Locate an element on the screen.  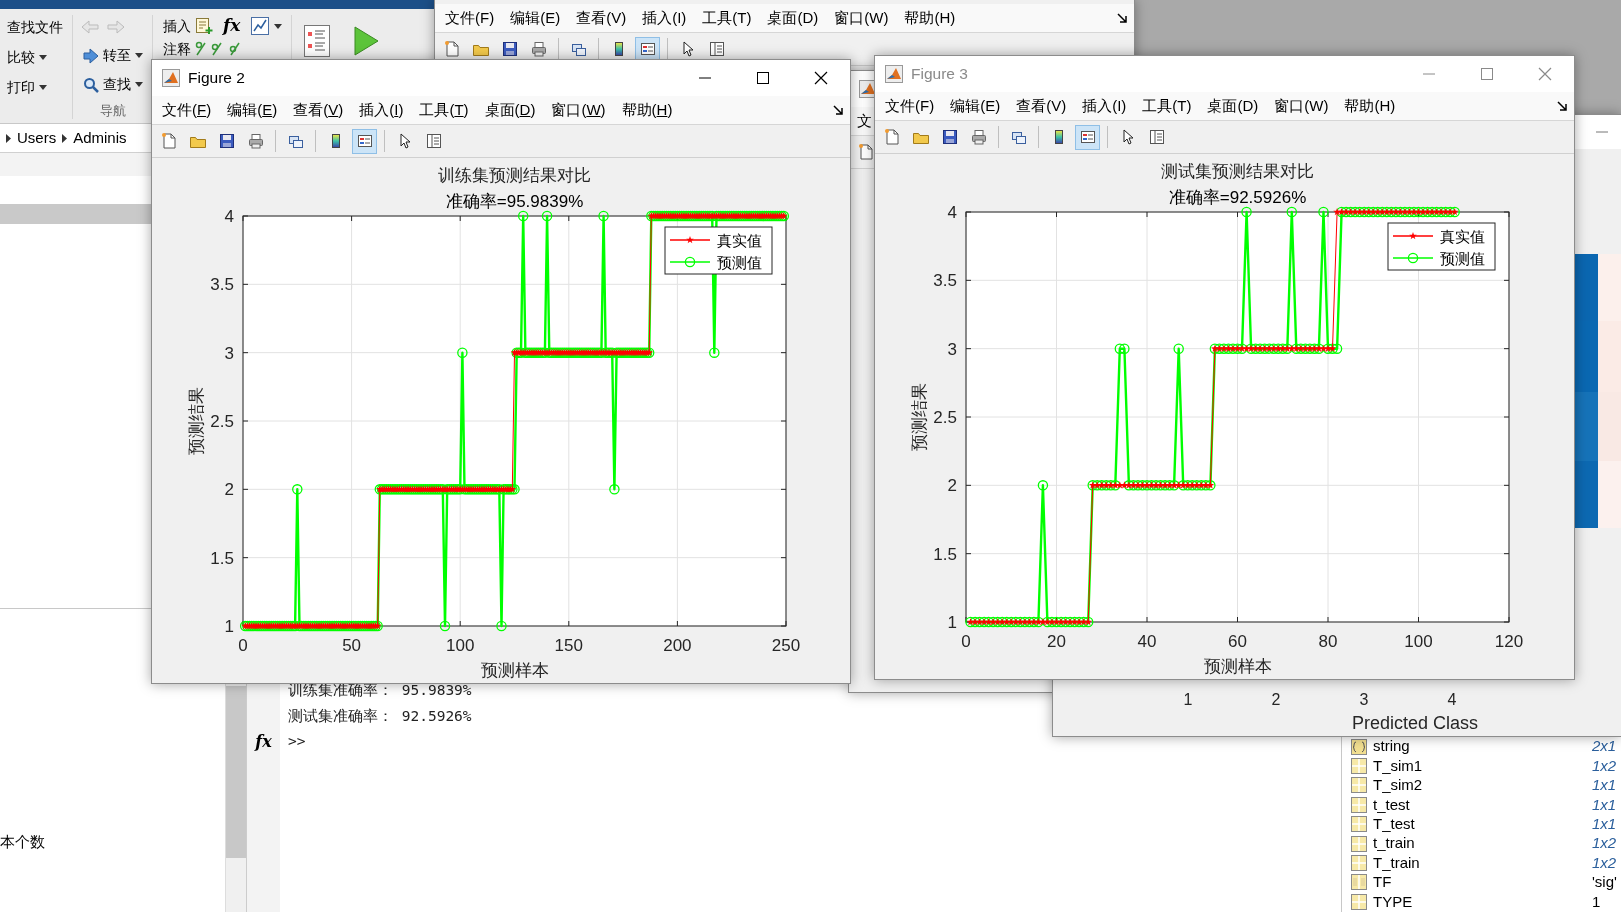
variable-value: 1 is located at coordinates (1596, 901).